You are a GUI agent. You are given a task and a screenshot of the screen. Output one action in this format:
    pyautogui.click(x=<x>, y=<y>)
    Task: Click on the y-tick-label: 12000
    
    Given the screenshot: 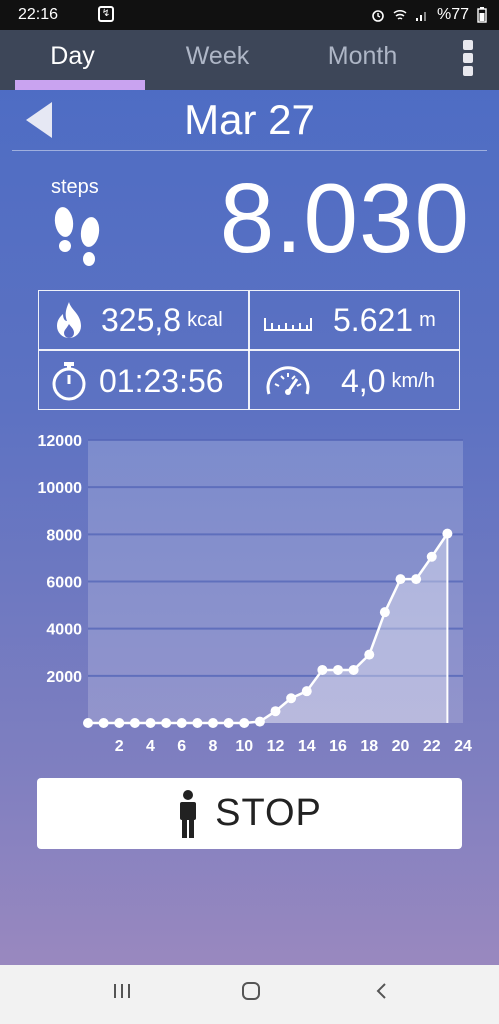 What is the action you would take?
    pyautogui.click(x=60, y=441)
    